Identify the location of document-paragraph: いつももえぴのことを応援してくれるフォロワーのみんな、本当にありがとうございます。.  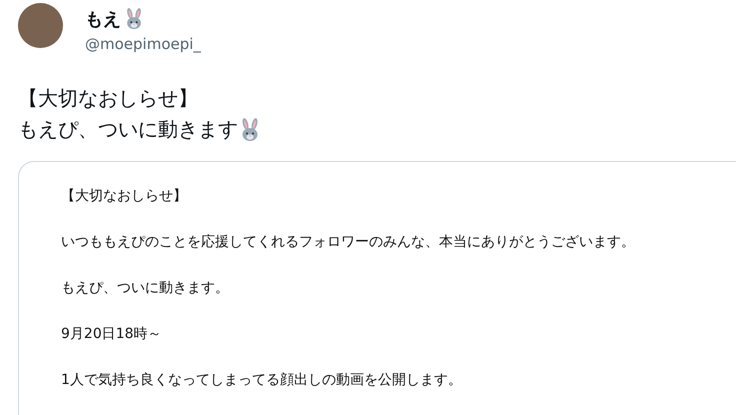
(348, 242).